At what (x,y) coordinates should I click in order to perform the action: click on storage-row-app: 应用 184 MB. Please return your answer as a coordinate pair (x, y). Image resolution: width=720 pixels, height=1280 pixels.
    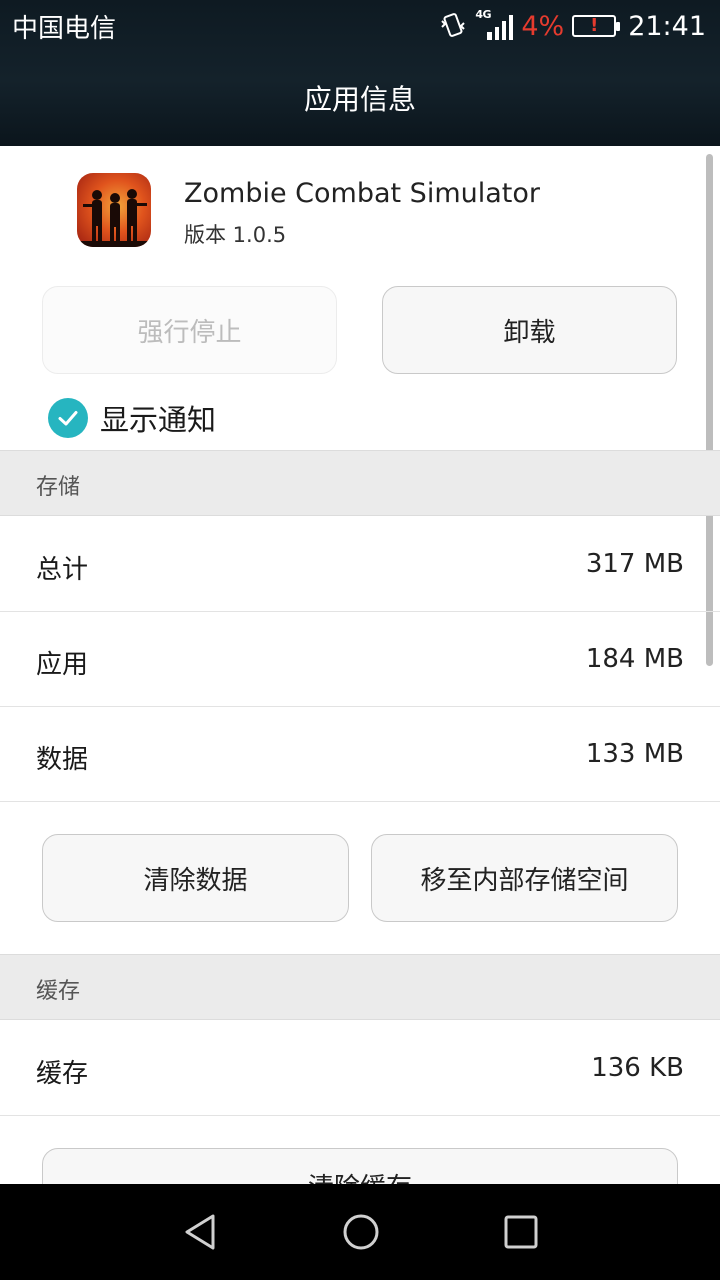
    Looking at the image, I should click on (360, 659).